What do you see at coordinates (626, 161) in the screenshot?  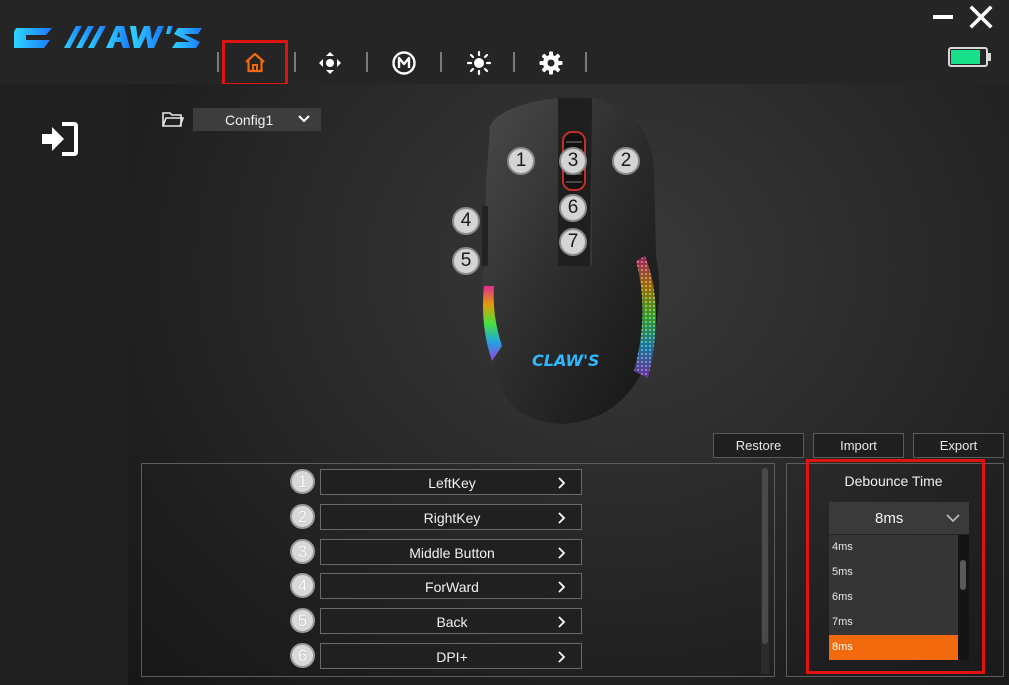 I see `mouse-marker-2: 2` at bounding box center [626, 161].